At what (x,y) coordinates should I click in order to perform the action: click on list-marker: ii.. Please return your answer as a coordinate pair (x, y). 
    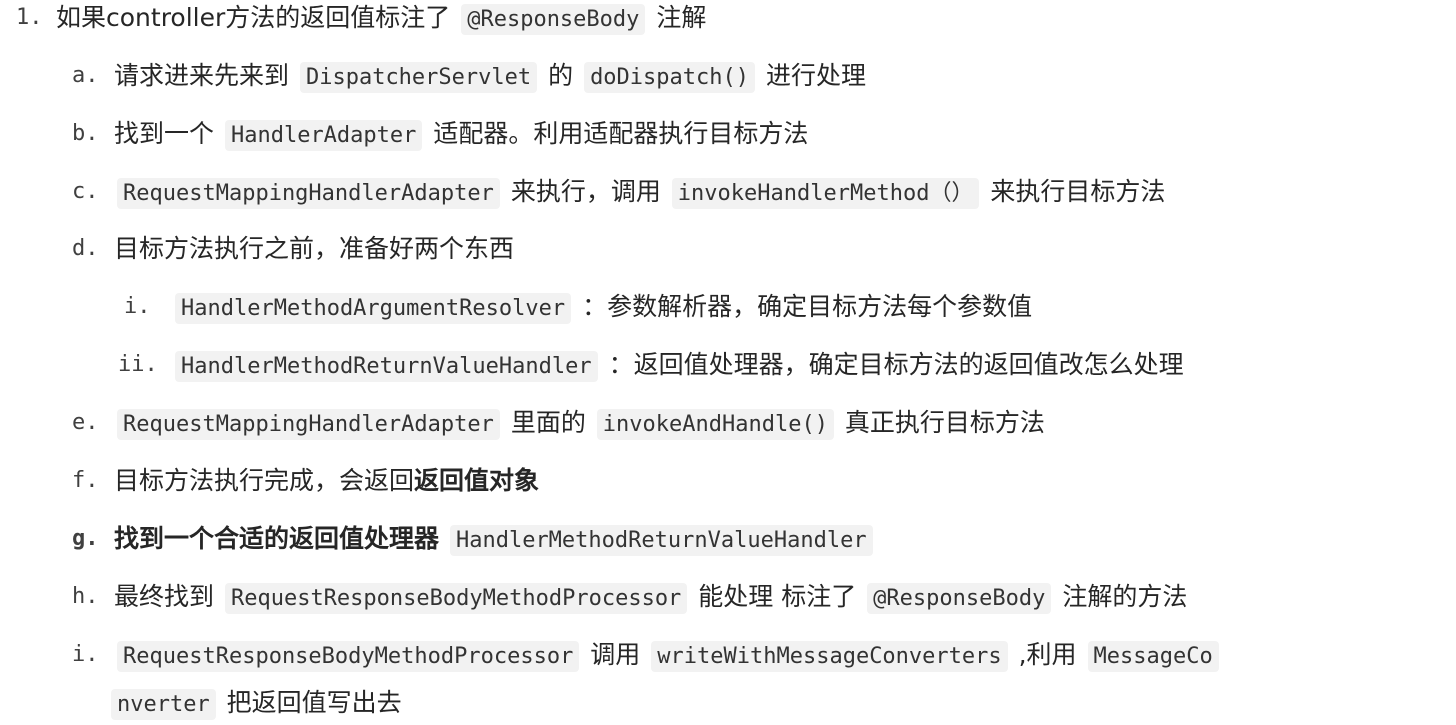
    Looking at the image, I should click on (138, 364).